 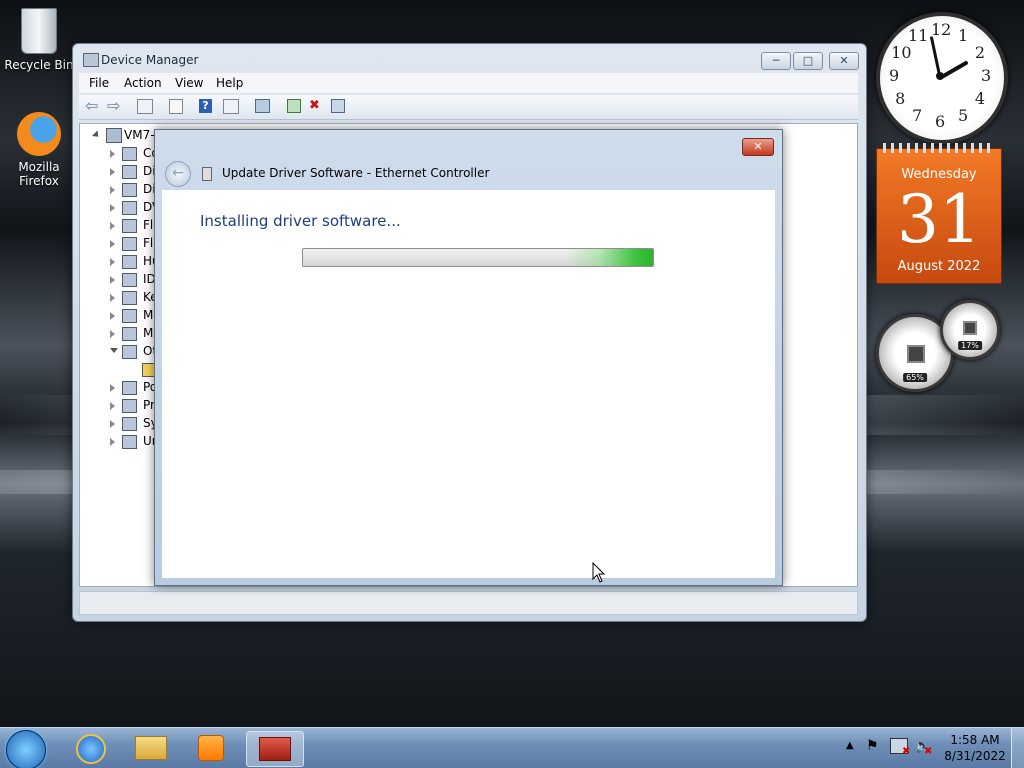 I want to click on tree-item: Ot, so click(x=132, y=352).